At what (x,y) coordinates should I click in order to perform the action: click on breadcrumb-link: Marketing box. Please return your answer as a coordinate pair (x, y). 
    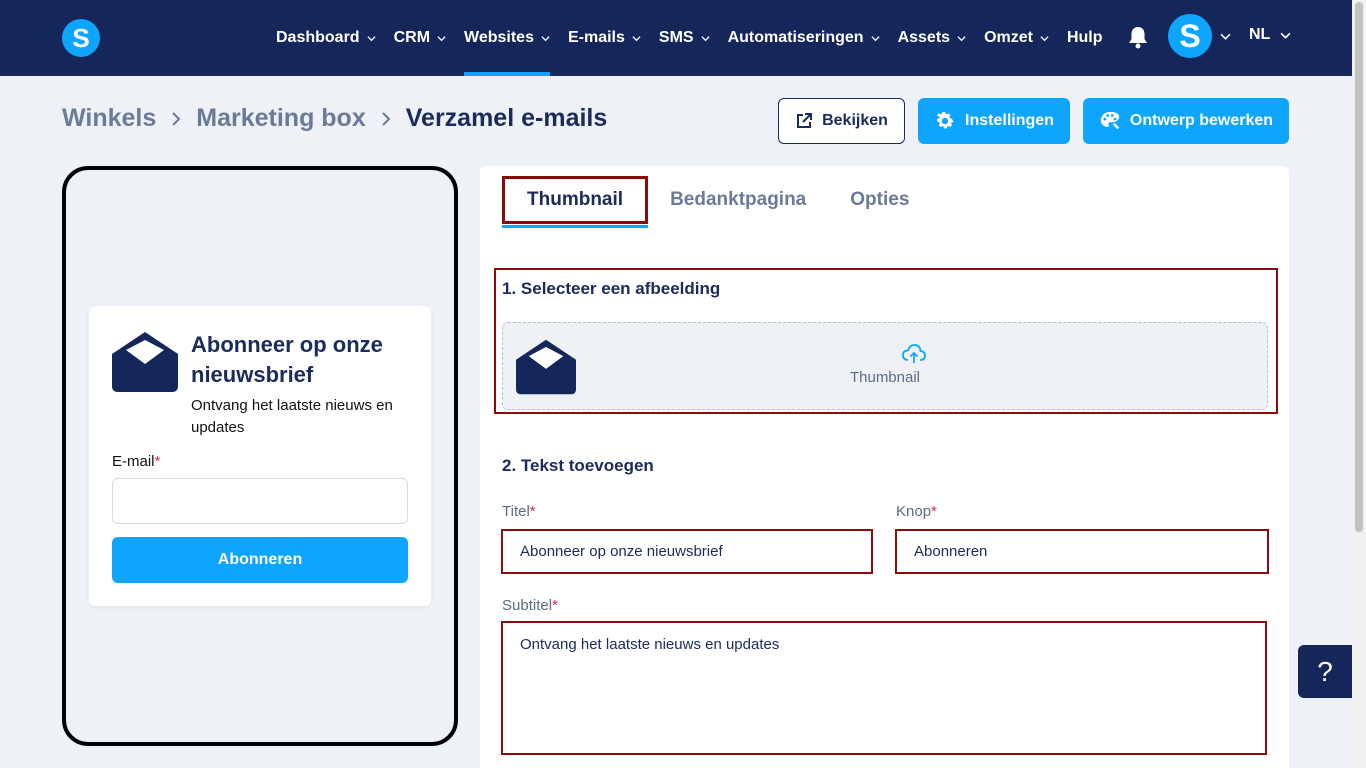
    Looking at the image, I should click on (280, 118).